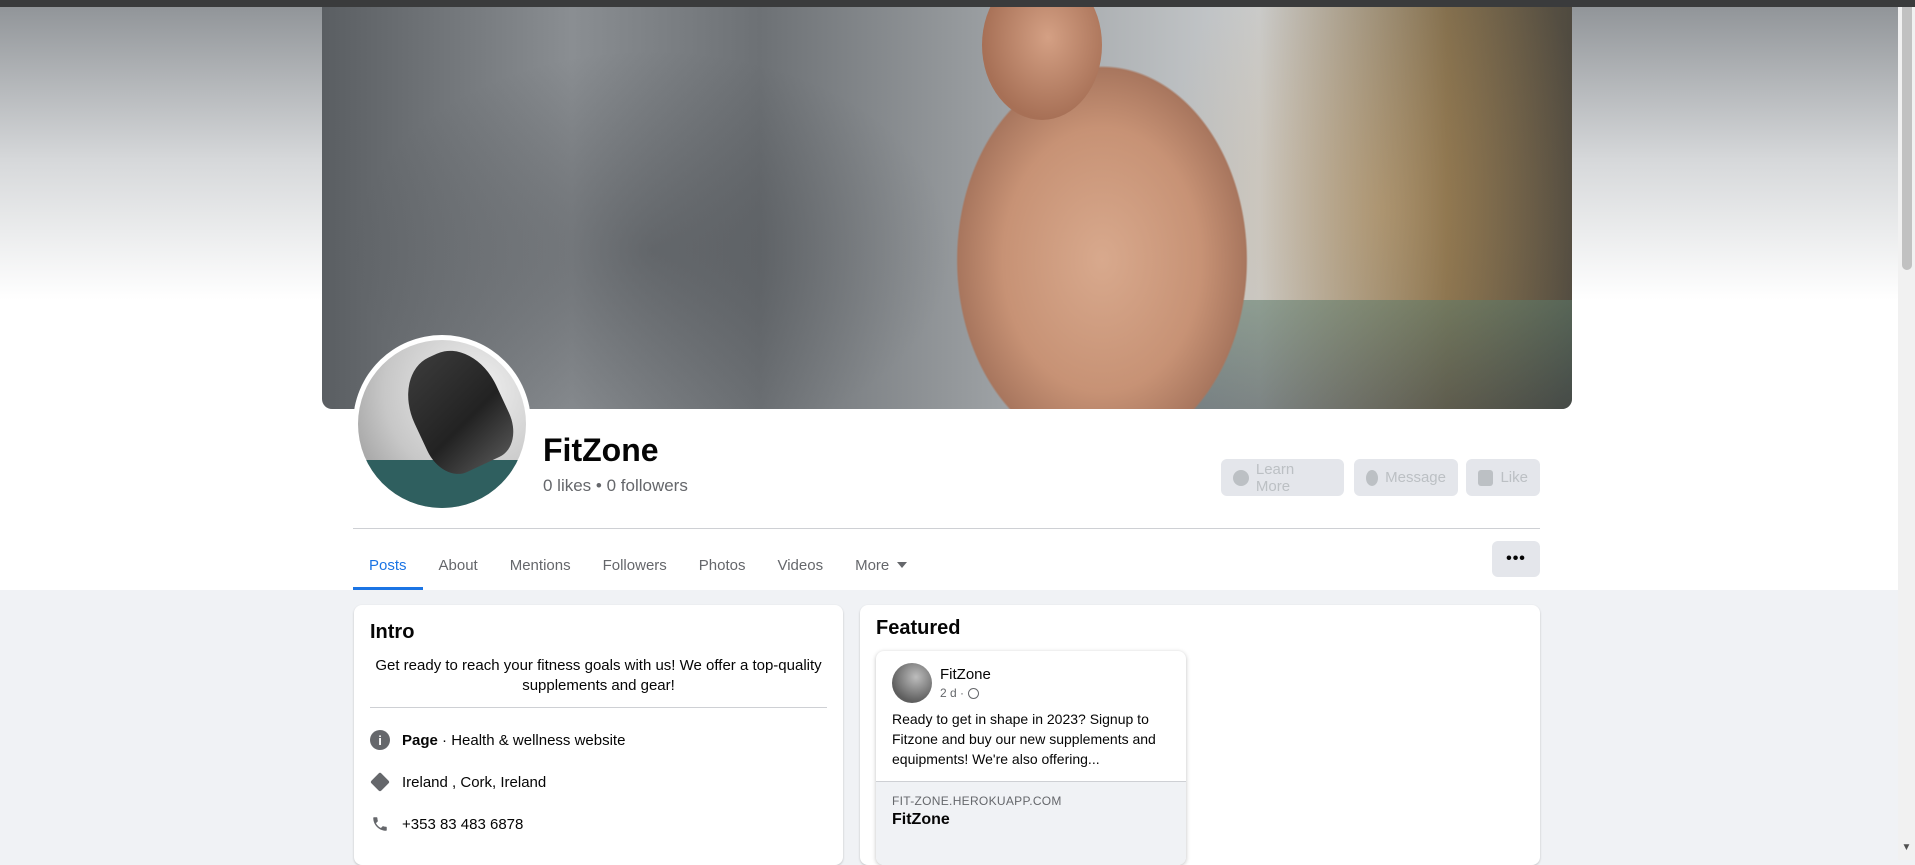 This screenshot has width=1915, height=865. I want to click on intro-category-row: i Page · Health & wellness website, so click(497, 740).